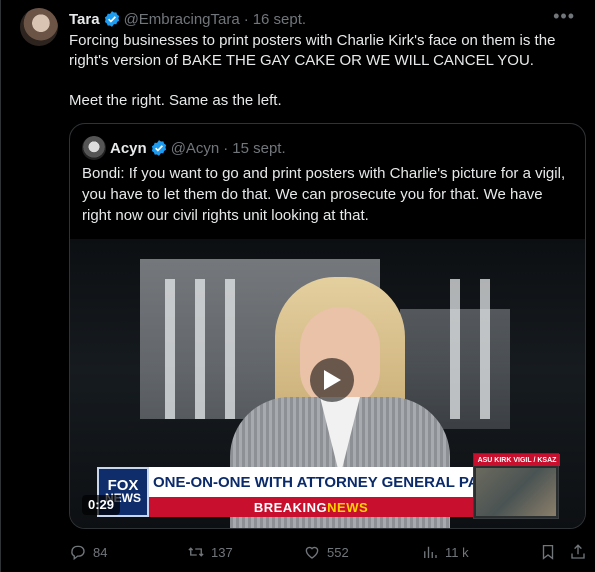 The height and width of the screenshot is (572, 595). What do you see at coordinates (322, 18) in the screenshot?
I see `tweet-header: Tara @EmbracingTara · 16 sept. •••` at bounding box center [322, 18].